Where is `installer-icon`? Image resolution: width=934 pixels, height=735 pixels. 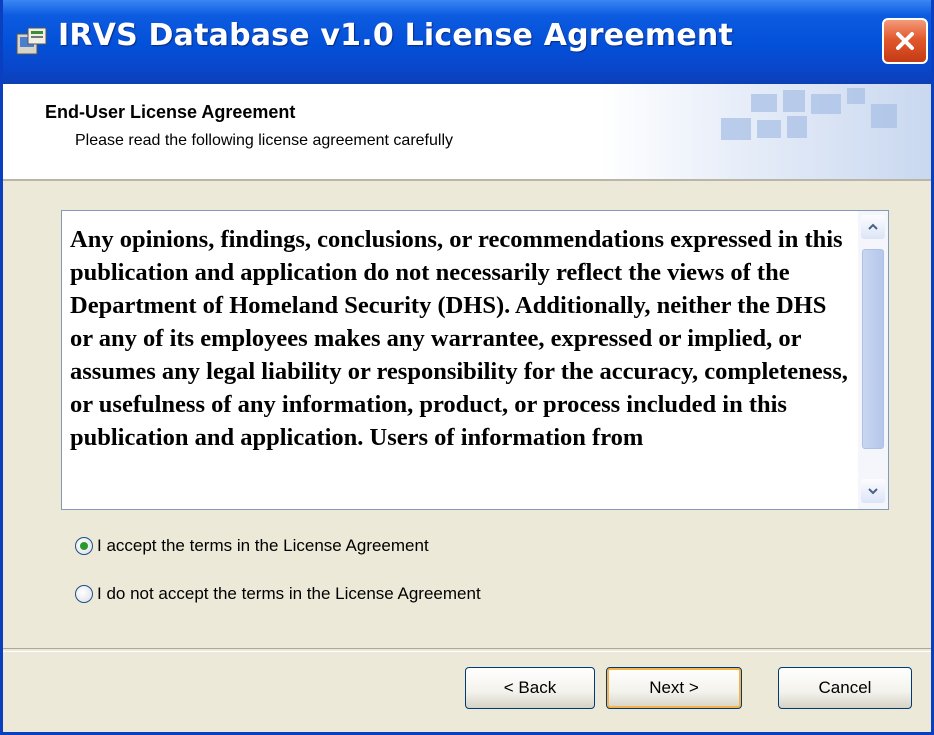 installer-icon is located at coordinates (31, 41).